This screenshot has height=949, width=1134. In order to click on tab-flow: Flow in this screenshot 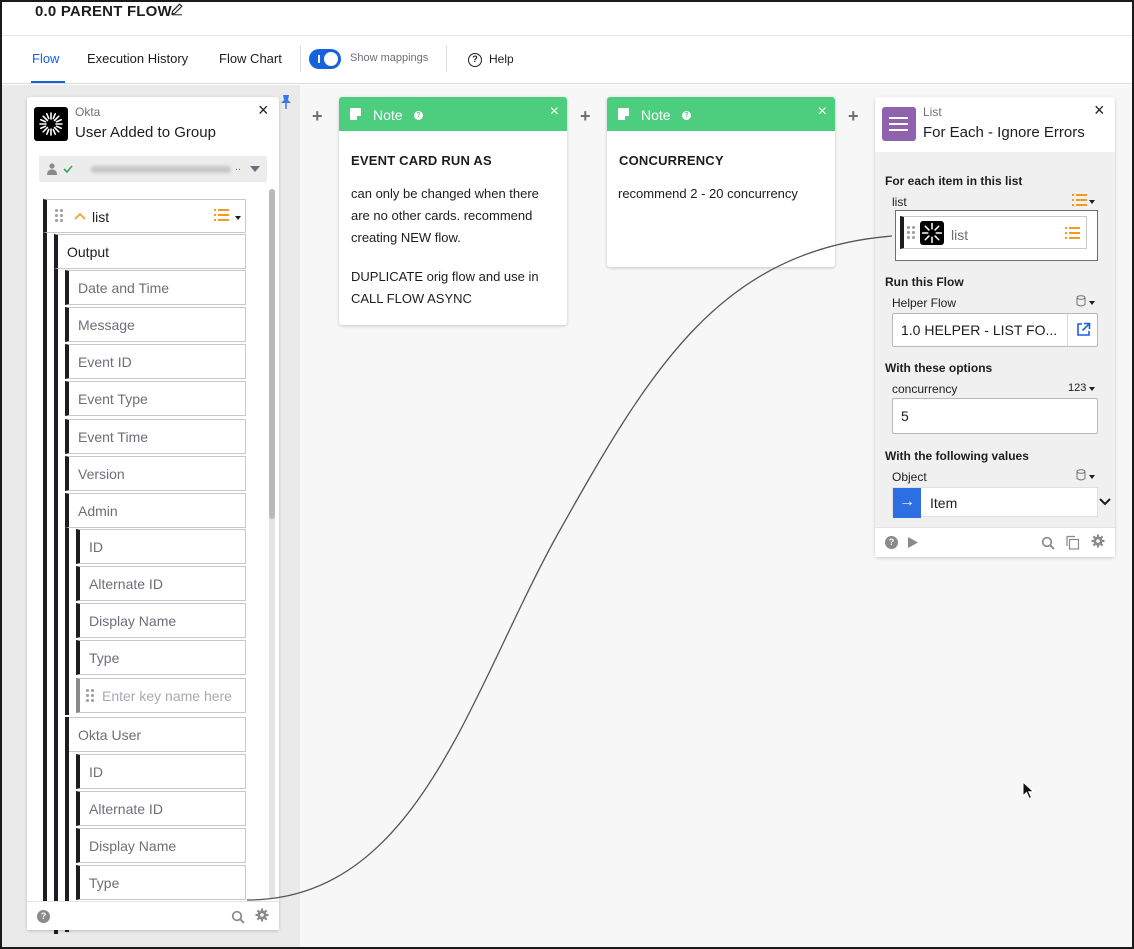, I will do `click(45, 58)`.